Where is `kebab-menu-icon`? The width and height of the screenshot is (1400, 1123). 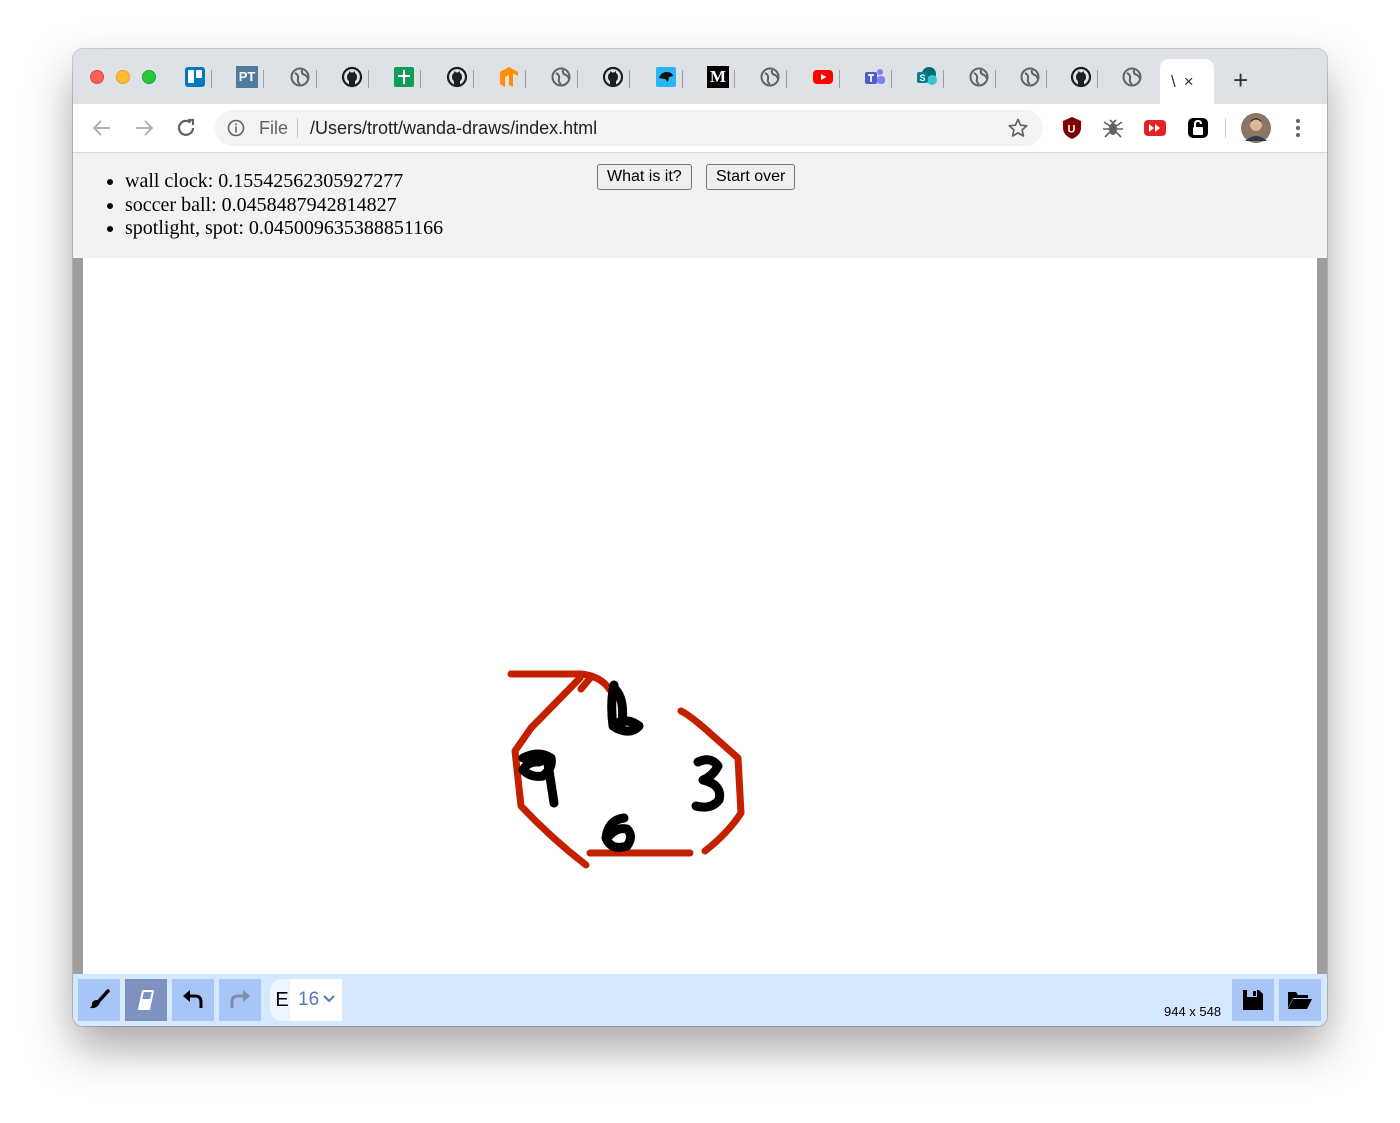 kebab-menu-icon is located at coordinates (1298, 128).